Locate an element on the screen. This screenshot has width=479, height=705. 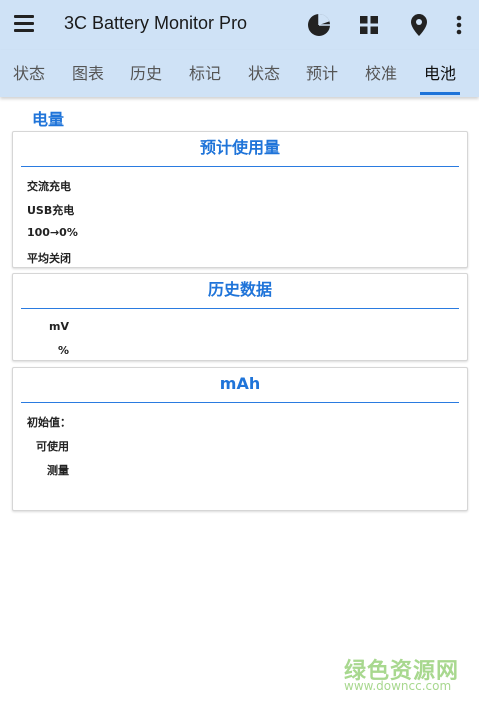
row-label: USB充电 is located at coordinates (51, 210).